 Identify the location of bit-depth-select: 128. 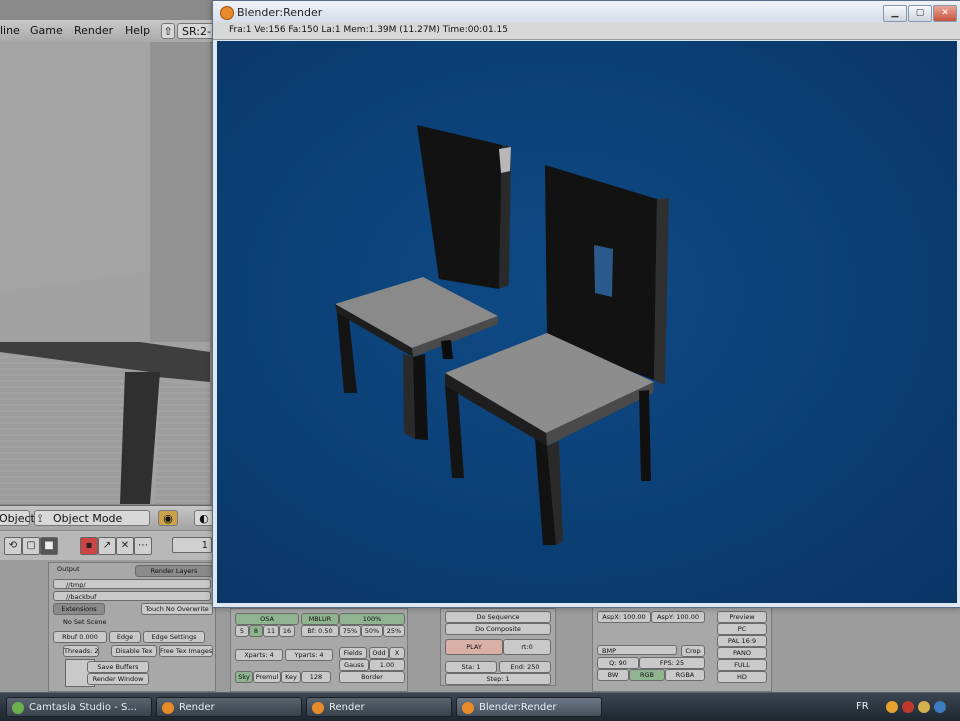
(316, 677).